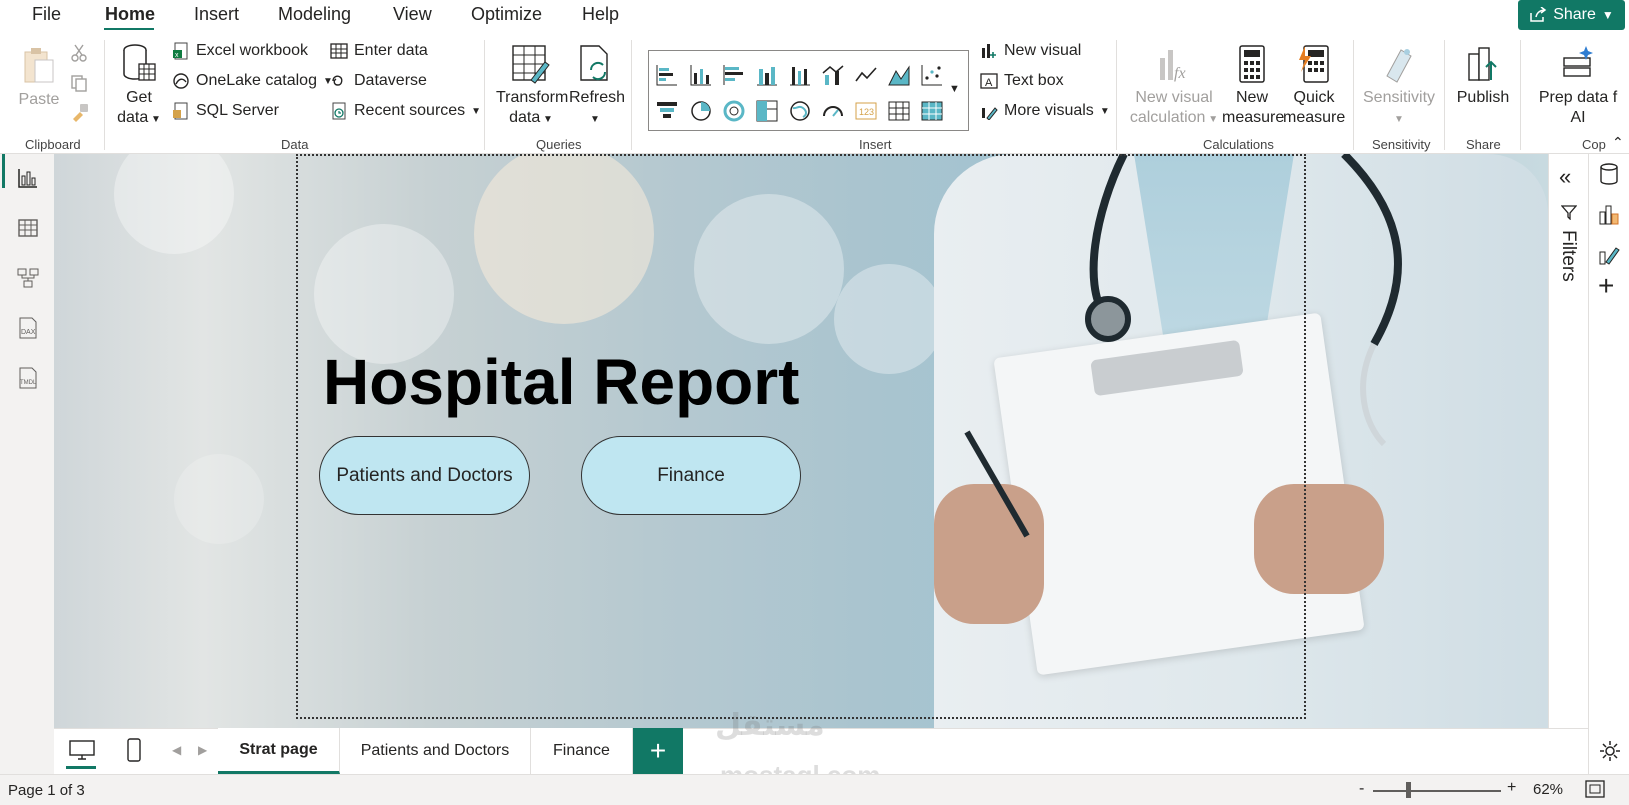 The width and height of the screenshot is (1629, 805). Describe the element at coordinates (767, 75) in the screenshot. I see `clustered-column-chart-icon` at that location.